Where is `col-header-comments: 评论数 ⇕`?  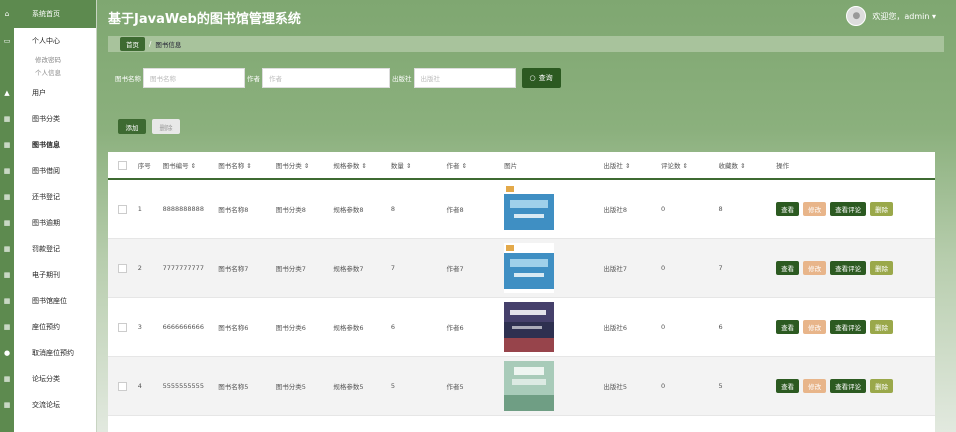 col-header-comments: 评论数 ⇕ is located at coordinates (690, 165).